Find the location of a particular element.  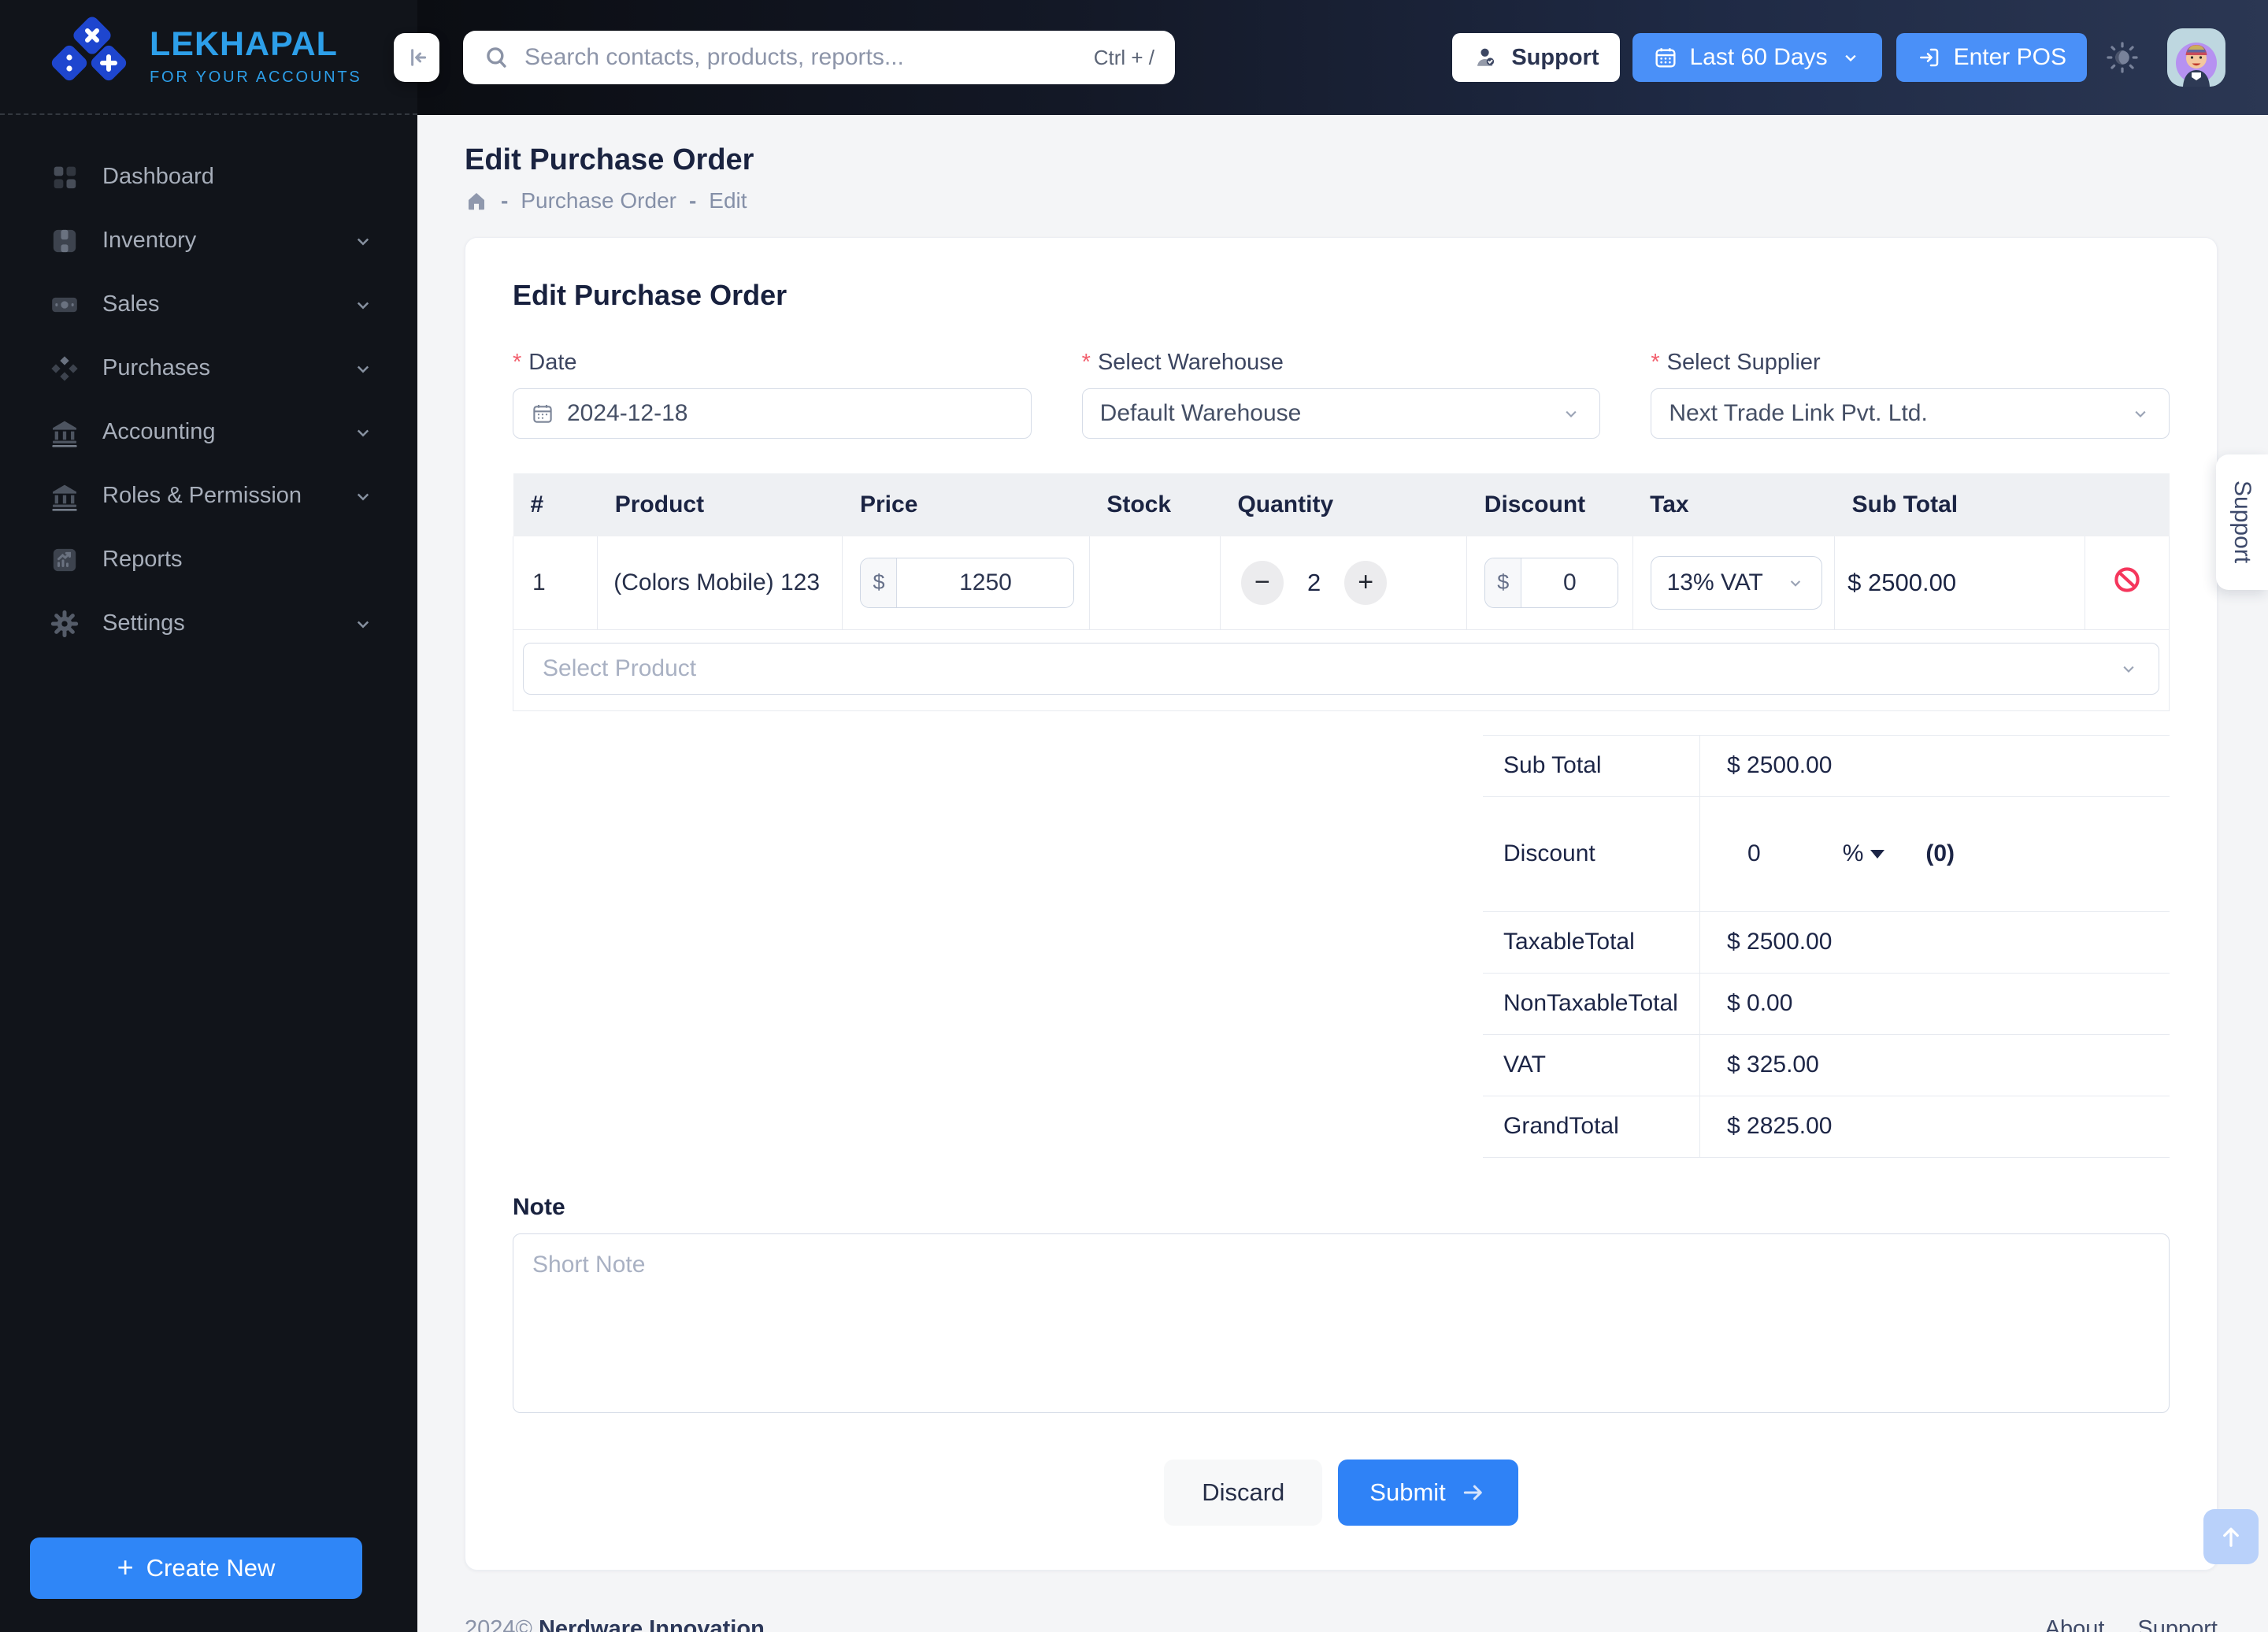

warehouse-select: Default Warehouse is located at coordinates (1341, 413).